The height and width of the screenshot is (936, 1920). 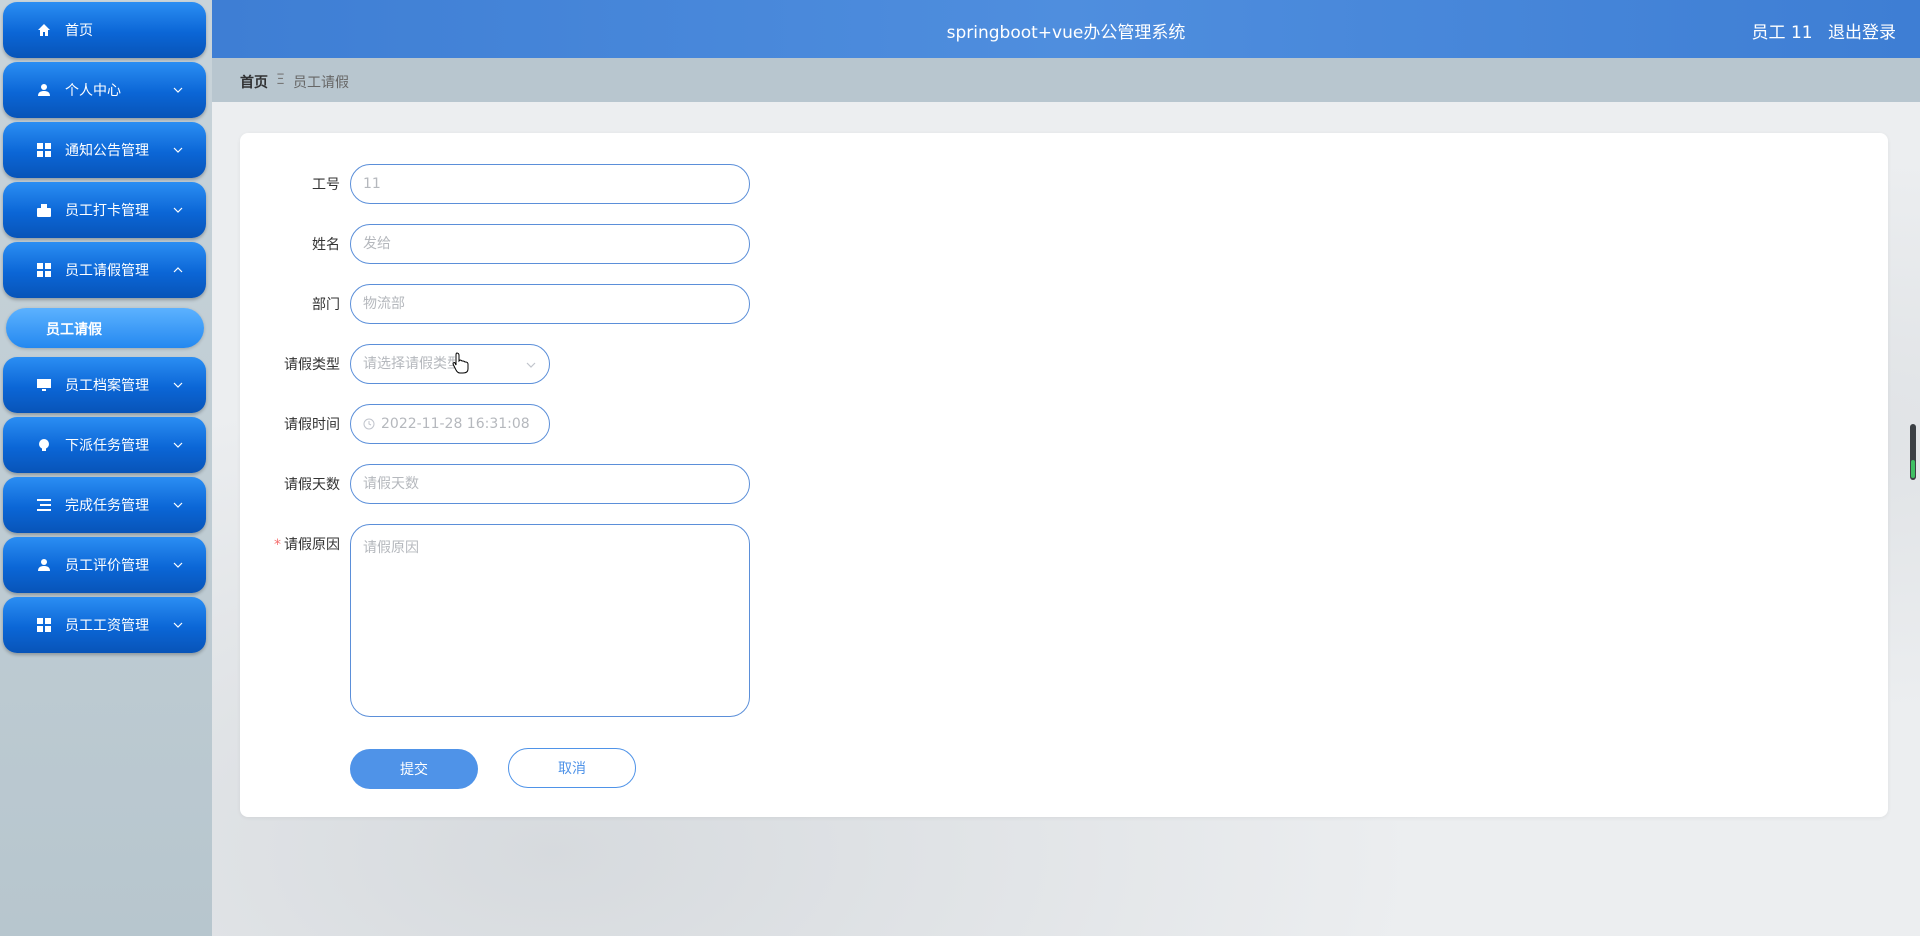 I want to click on bumen-input: 物流部, so click(x=550, y=304).